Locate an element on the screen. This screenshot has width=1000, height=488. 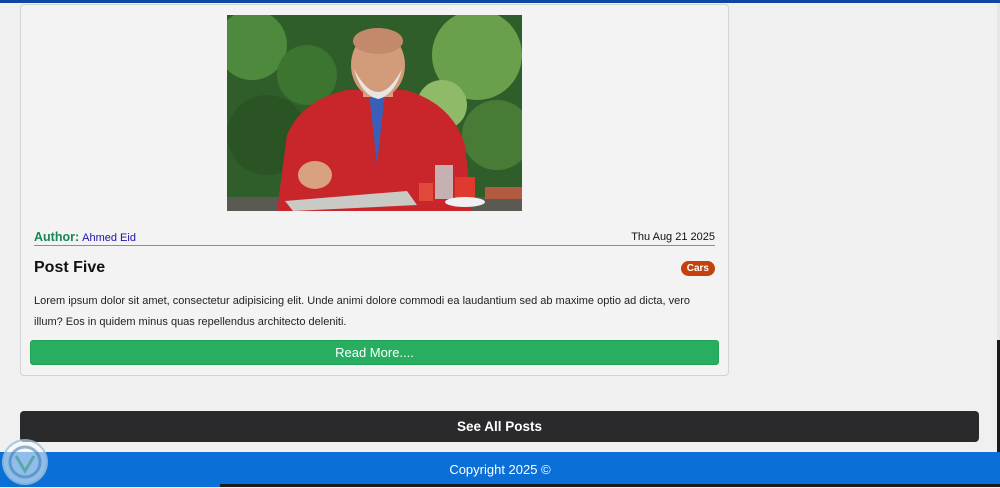
footer: Copyright 2025 © is located at coordinates (500, 469).